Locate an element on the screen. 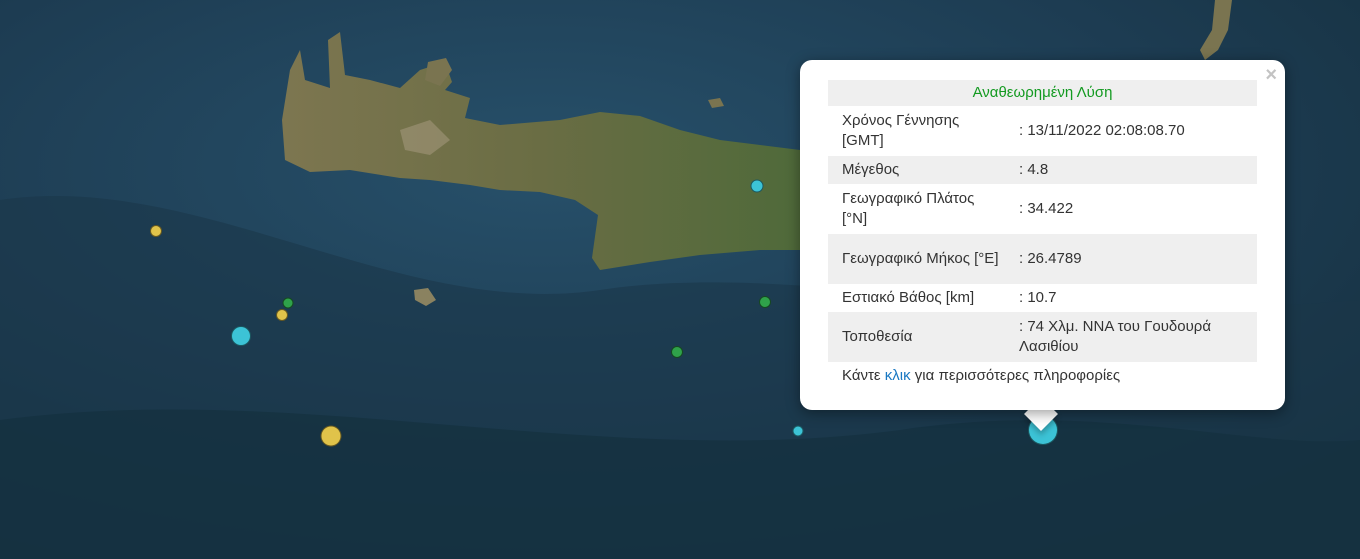 The height and width of the screenshot is (559, 1360). origin-time-label: Χρόνος Γέννησης [GMT] is located at coordinates (901, 130).